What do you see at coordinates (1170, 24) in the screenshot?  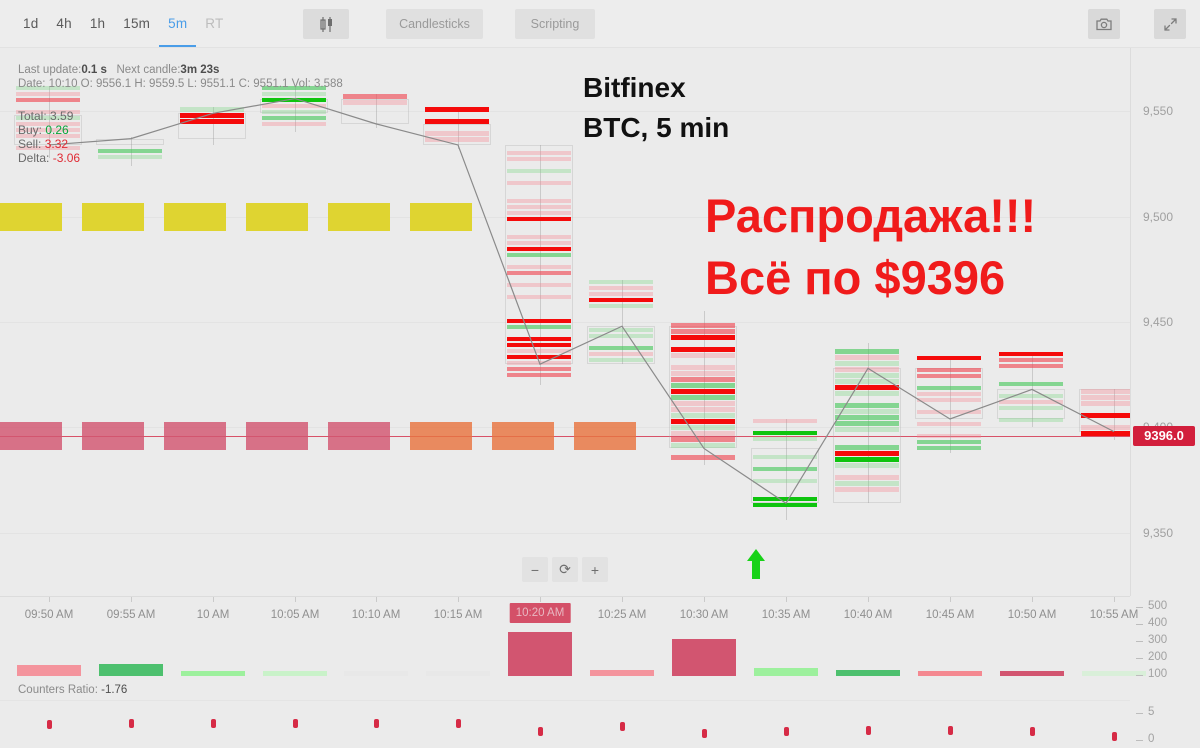 I see `fullscreen-button` at bounding box center [1170, 24].